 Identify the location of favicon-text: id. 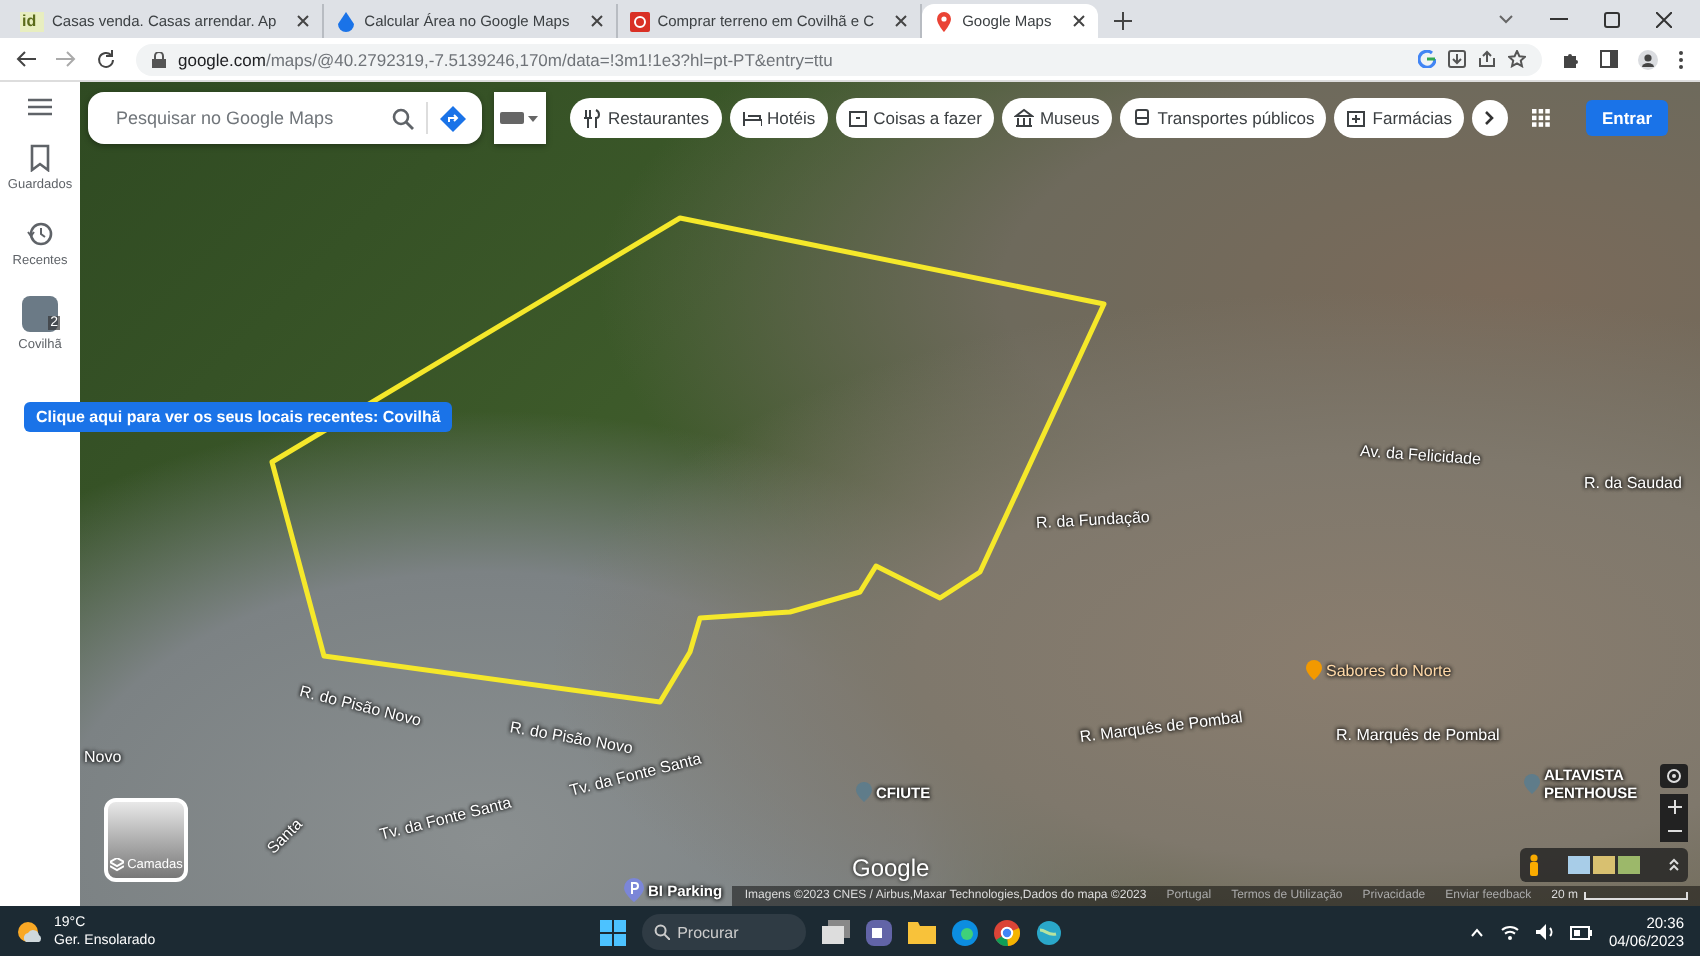
(32, 21).